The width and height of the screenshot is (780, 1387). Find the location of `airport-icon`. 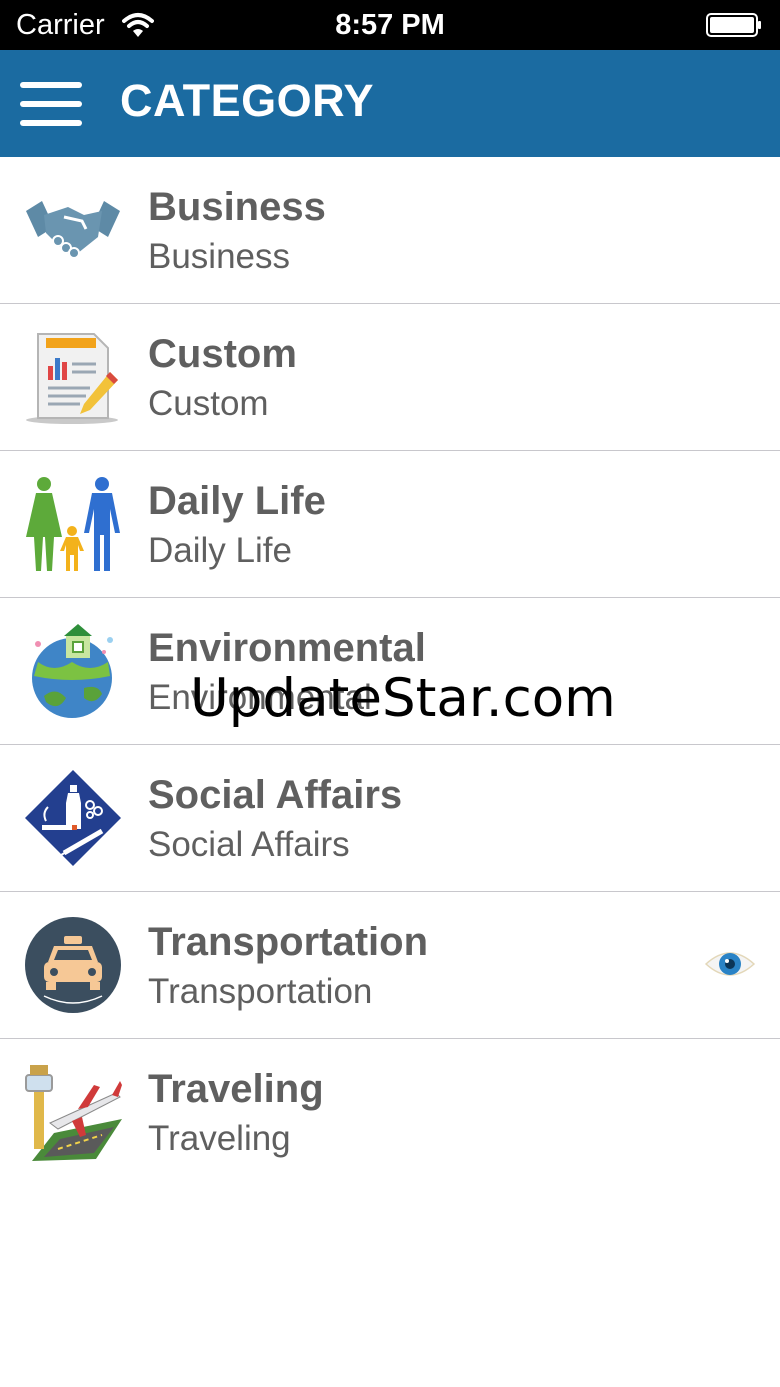

airport-icon is located at coordinates (73, 1113).